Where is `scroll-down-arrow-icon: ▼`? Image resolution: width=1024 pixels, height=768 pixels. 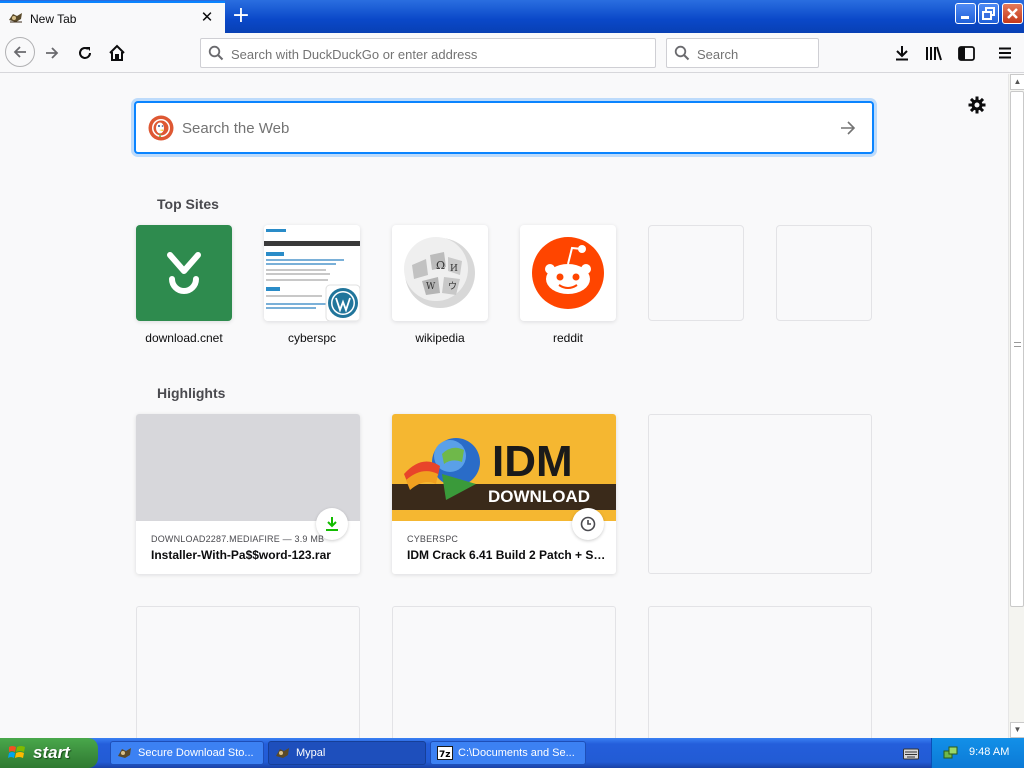 scroll-down-arrow-icon: ▼ is located at coordinates (1017, 730).